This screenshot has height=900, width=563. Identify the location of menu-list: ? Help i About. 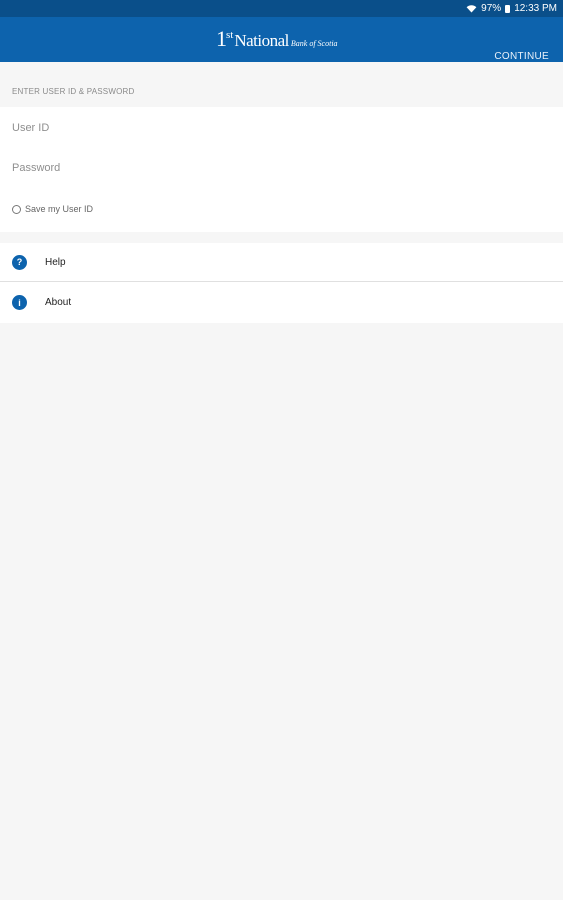
(281, 283).